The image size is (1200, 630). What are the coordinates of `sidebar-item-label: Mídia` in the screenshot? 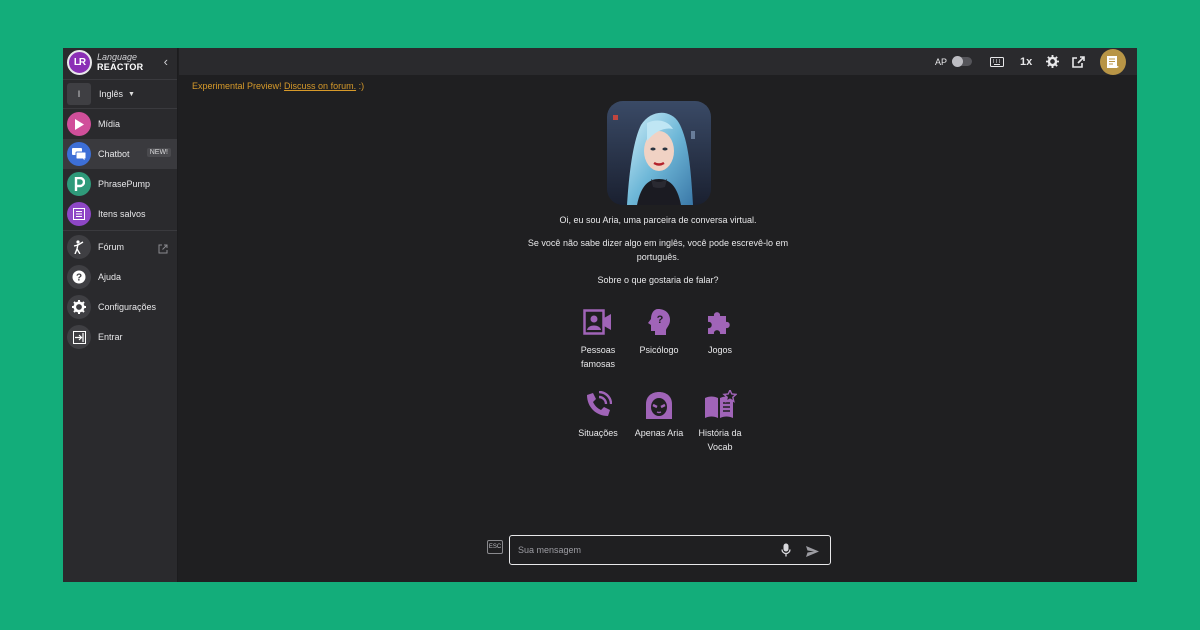 It's located at (109, 124).